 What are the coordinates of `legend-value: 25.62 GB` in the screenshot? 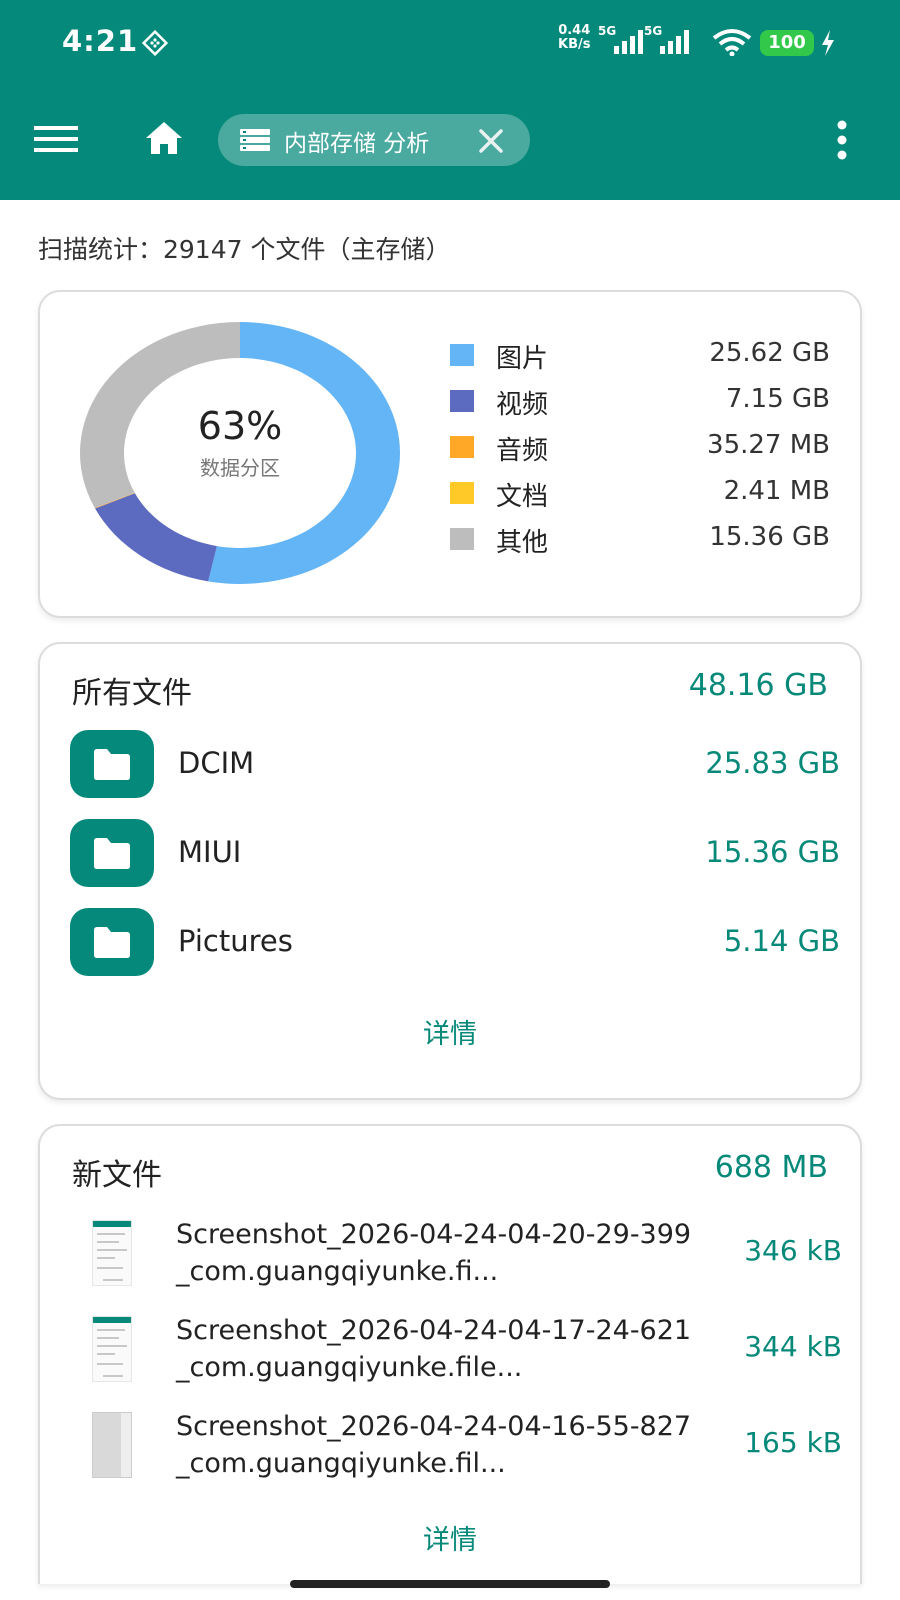 It's located at (769, 353).